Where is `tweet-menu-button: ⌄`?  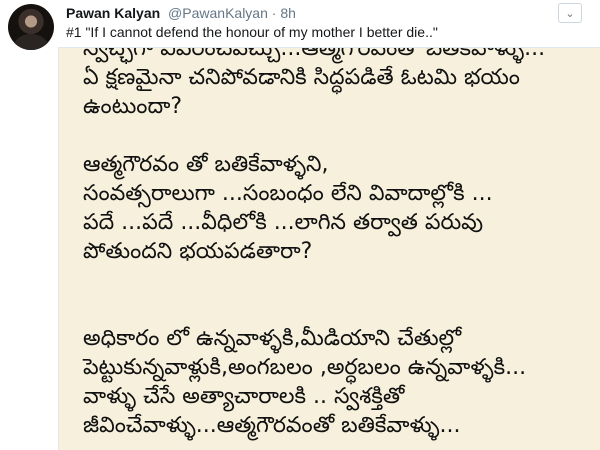 tweet-menu-button: ⌄ is located at coordinates (570, 13).